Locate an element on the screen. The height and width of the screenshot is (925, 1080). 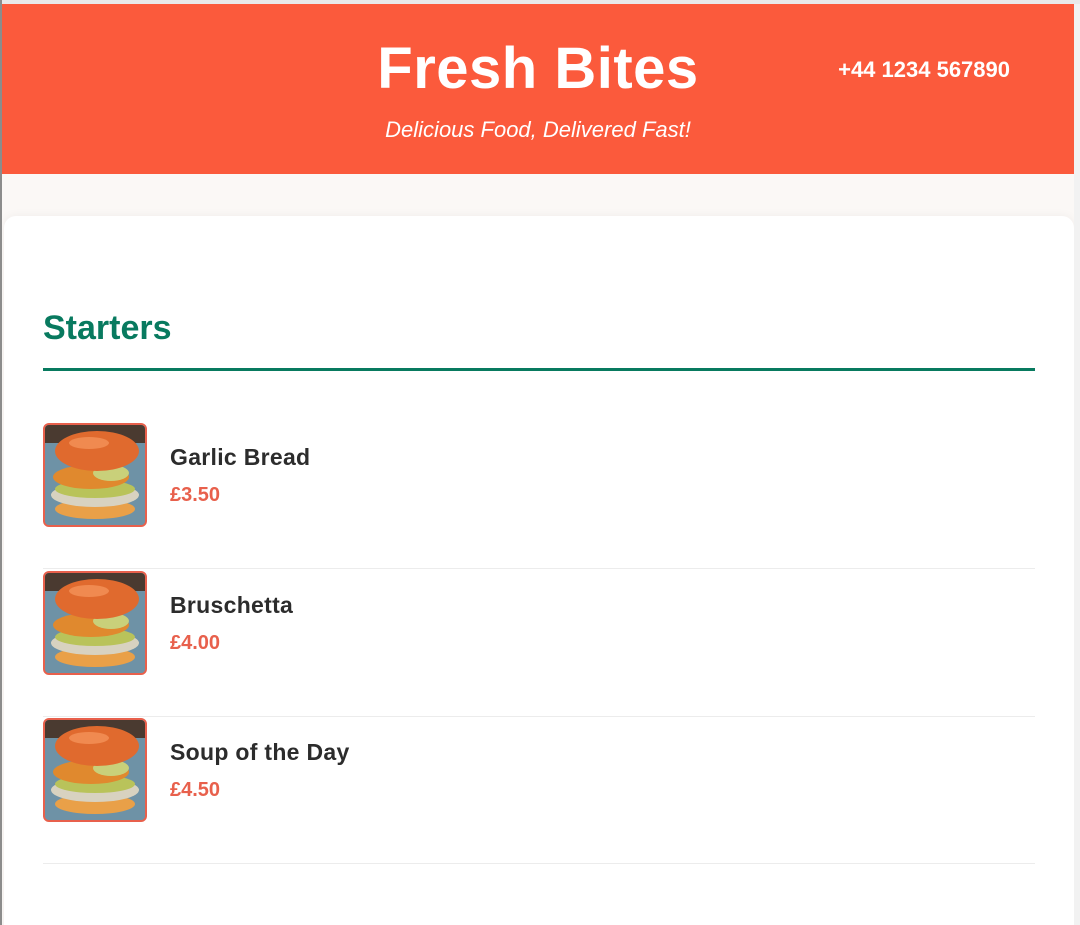
item-price: £4.50 is located at coordinates (195, 790).